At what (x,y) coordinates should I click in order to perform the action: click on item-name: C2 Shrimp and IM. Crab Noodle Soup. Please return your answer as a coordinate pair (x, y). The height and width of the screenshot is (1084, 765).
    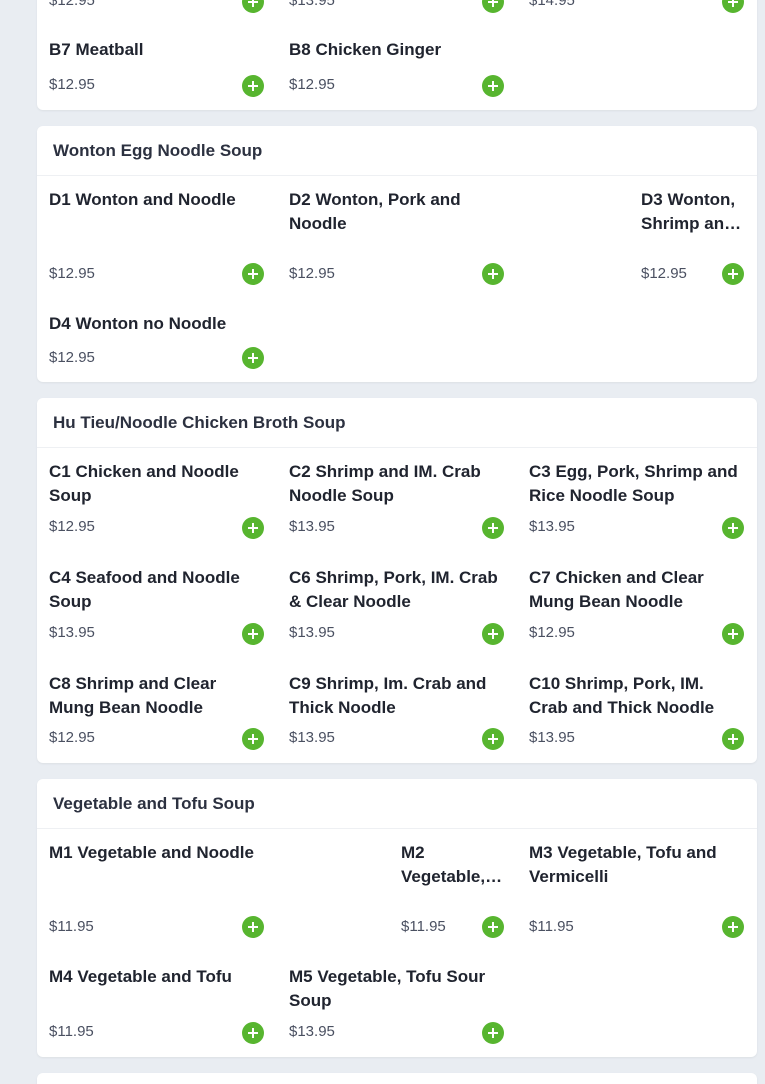
    Looking at the image, I should click on (385, 483).